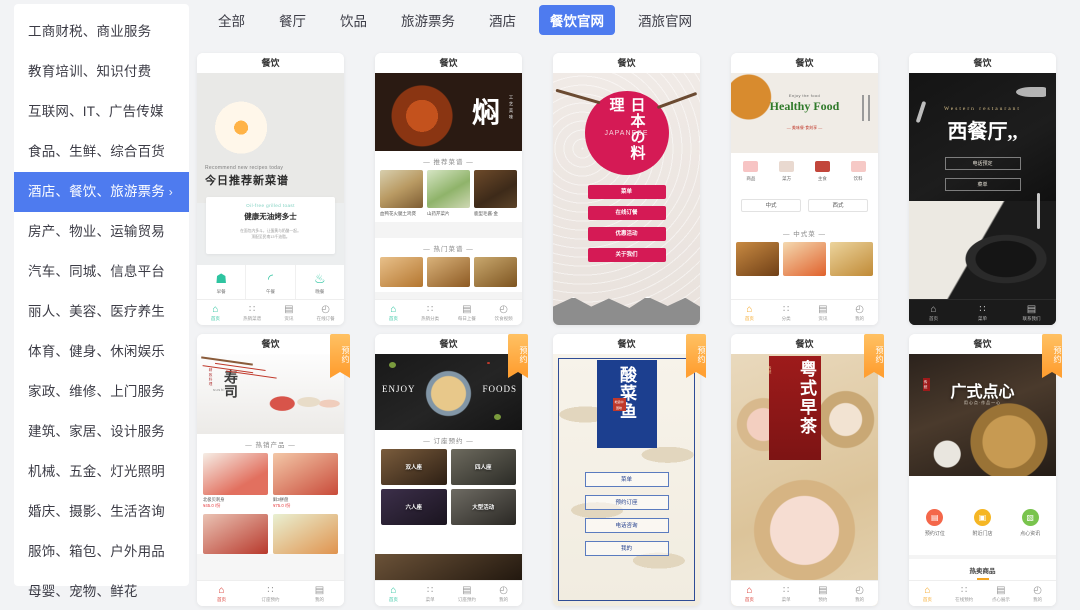 The height and width of the screenshot is (610, 1080). Describe the element at coordinates (101, 352) in the screenshot. I see `sidebar-item-8: 体育、健身、休闲娱乐` at that location.